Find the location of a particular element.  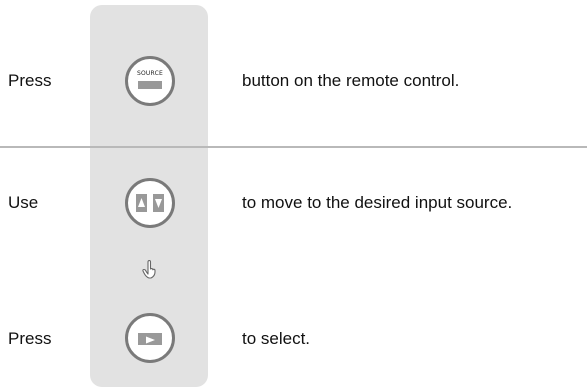

enter-key is located at coordinates (150, 339).